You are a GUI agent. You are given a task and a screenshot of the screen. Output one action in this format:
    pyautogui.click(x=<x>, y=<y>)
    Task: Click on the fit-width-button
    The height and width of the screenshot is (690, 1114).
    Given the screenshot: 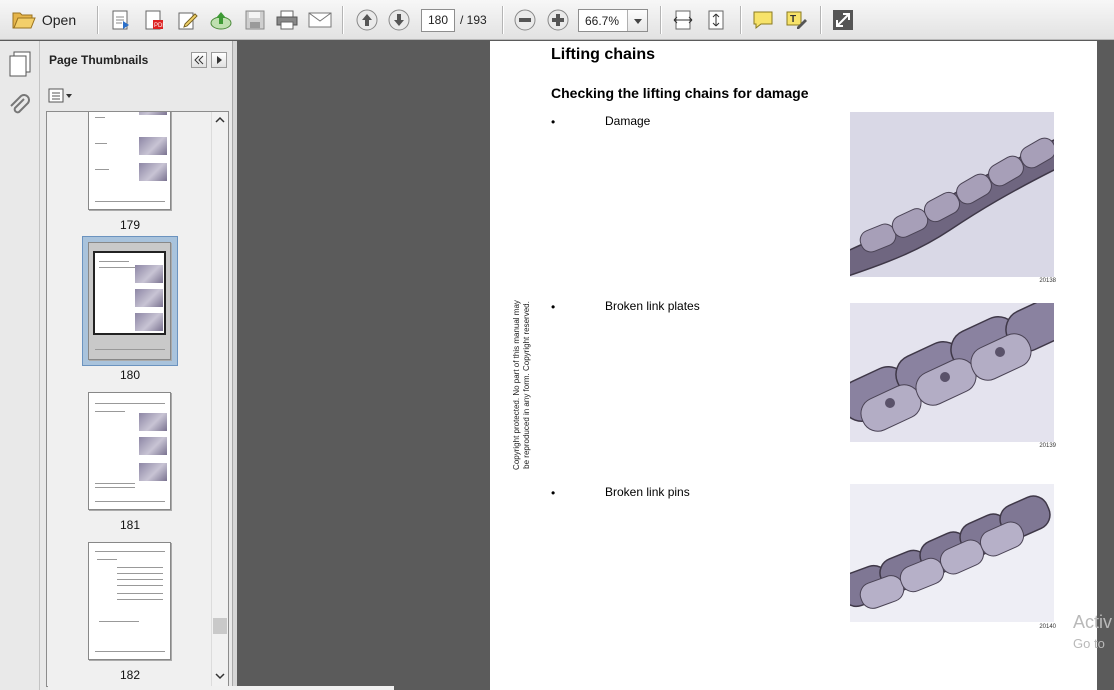 What is the action you would take?
    pyautogui.click(x=683, y=20)
    